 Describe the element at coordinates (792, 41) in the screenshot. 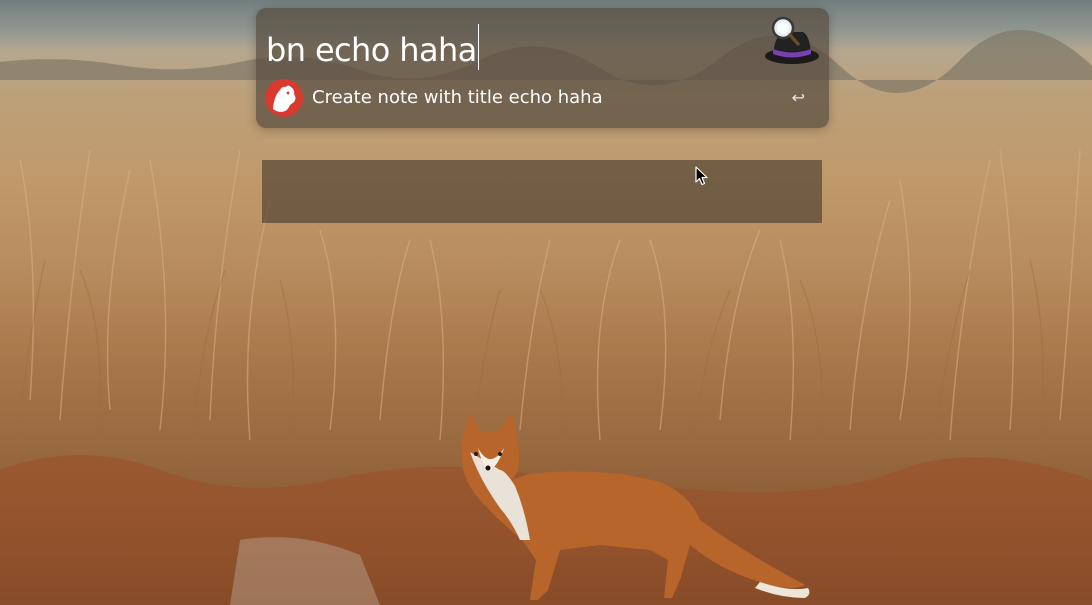

I see `alfred-hat-icon` at that location.